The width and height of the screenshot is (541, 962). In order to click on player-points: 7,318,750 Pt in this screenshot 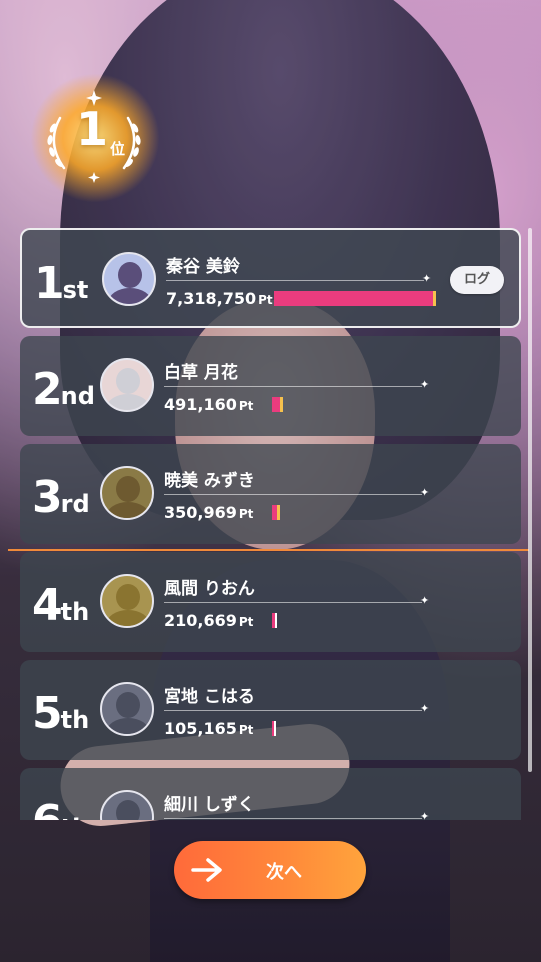, I will do `click(219, 298)`.